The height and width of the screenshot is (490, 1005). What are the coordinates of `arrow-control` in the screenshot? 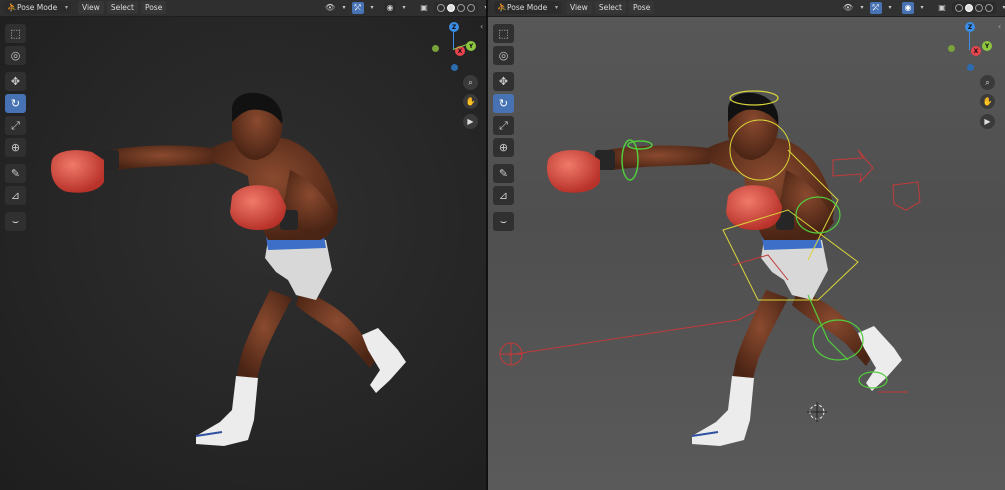 It's located at (853, 166).